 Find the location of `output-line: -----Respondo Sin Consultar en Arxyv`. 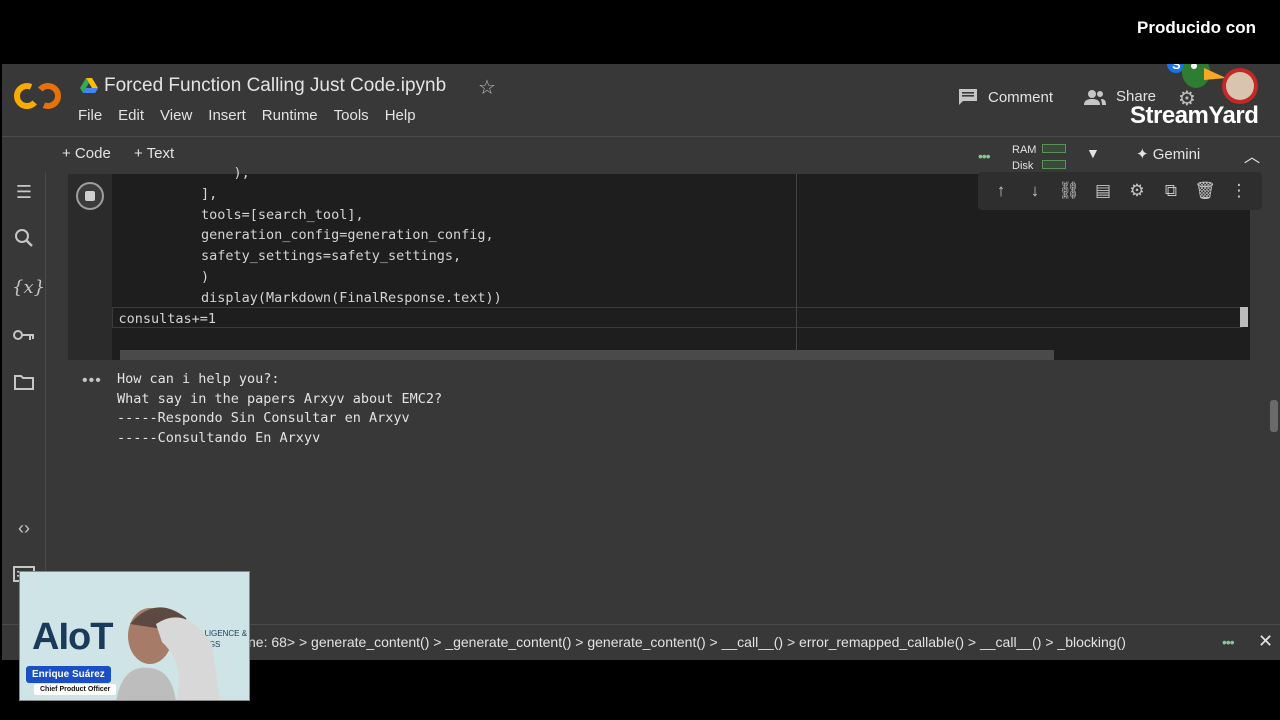

output-line: -----Respondo Sin Consultar en Arxyv is located at coordinates (263, 418).